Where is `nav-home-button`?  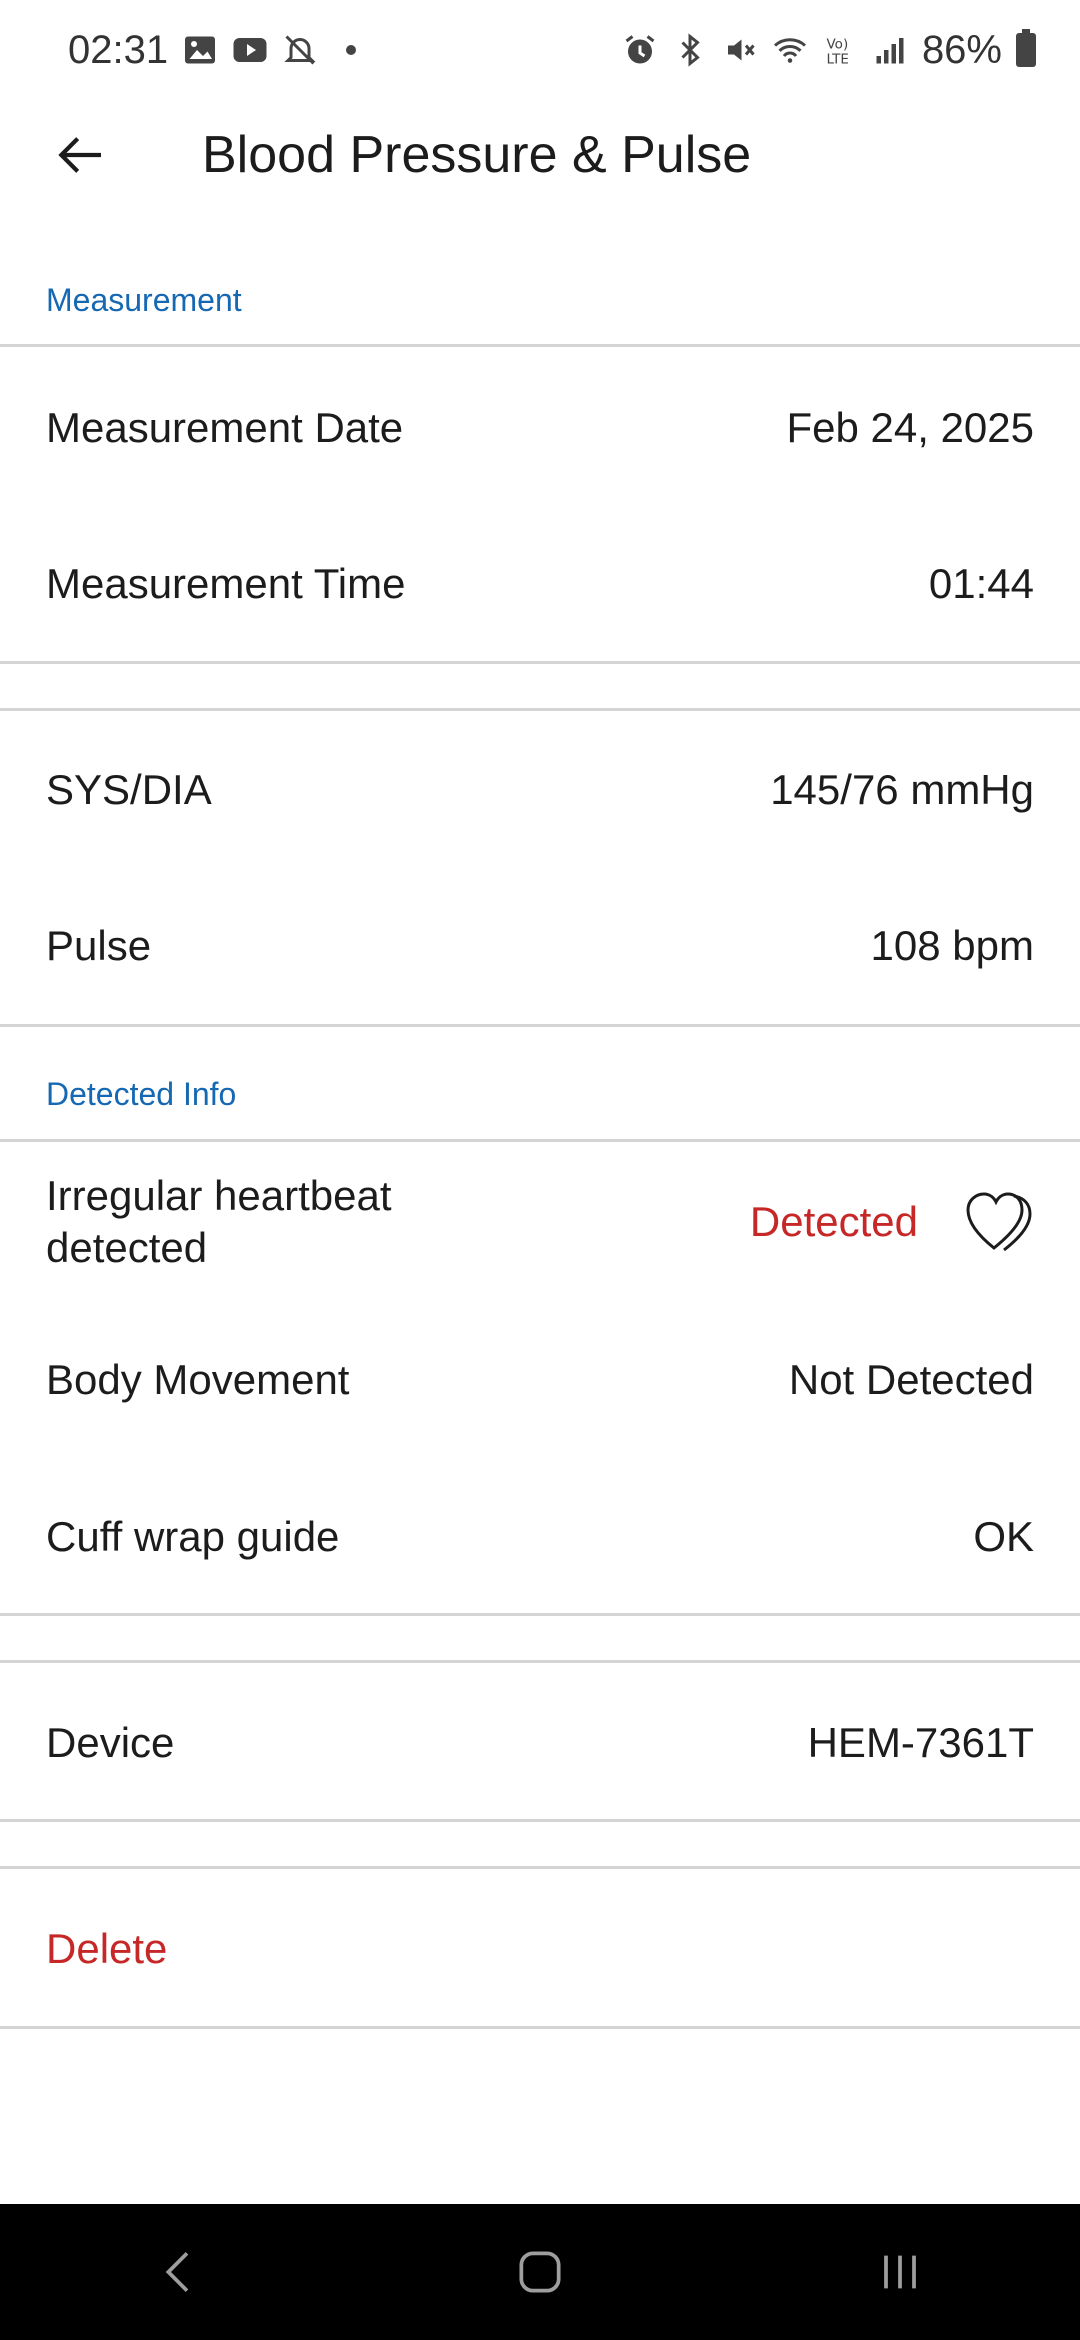 nav-home-button is located at coordinates (540, 2272).